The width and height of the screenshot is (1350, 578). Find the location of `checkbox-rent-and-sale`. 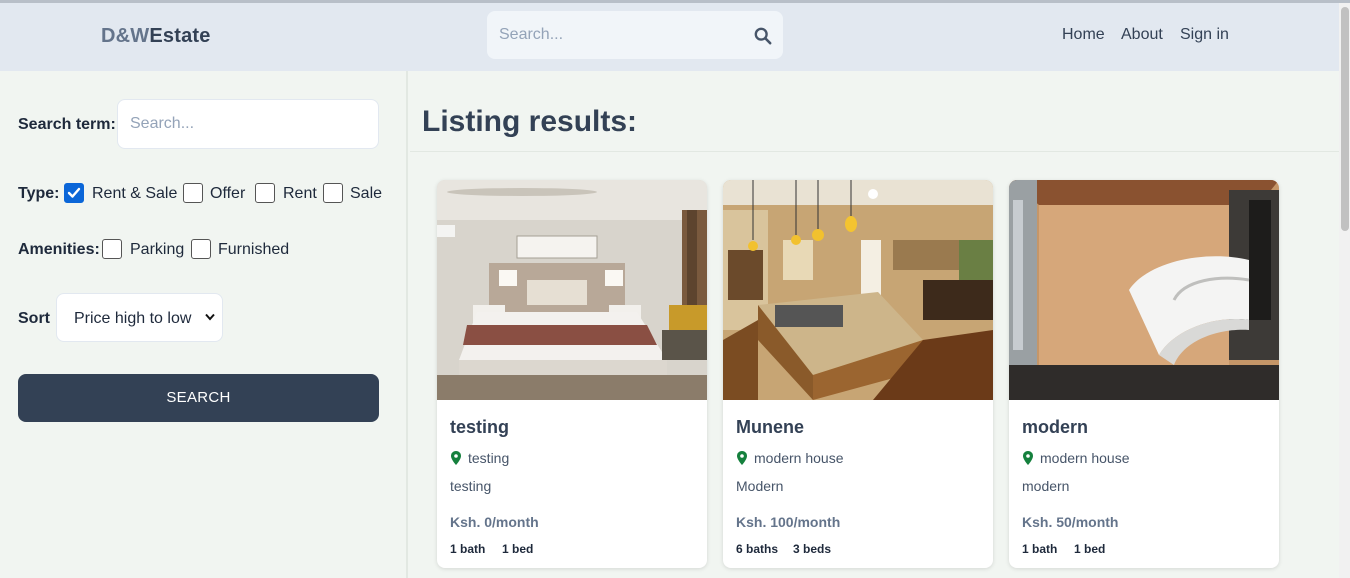

checkbox-rent-and-sale is located at coordinates (74, 193).